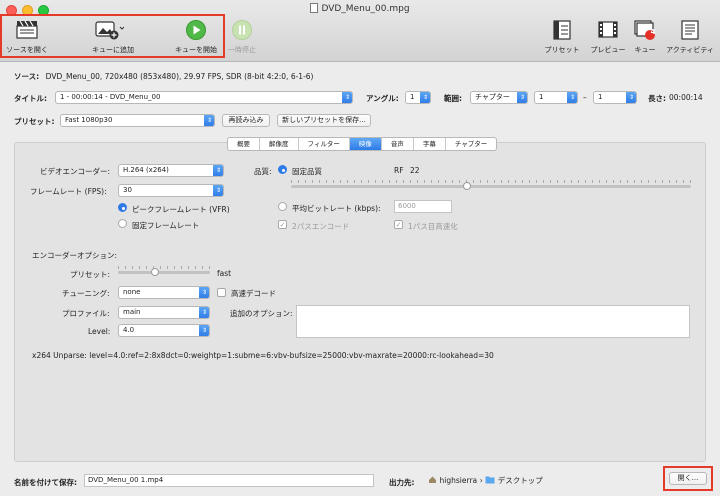 The width and height of the screenshot is (720, 496). What do you see at coordinates (75, 171) in the screenshot?
I see `encoder-label: ビデオエンコーダー:` at bounding box center [75, 171].